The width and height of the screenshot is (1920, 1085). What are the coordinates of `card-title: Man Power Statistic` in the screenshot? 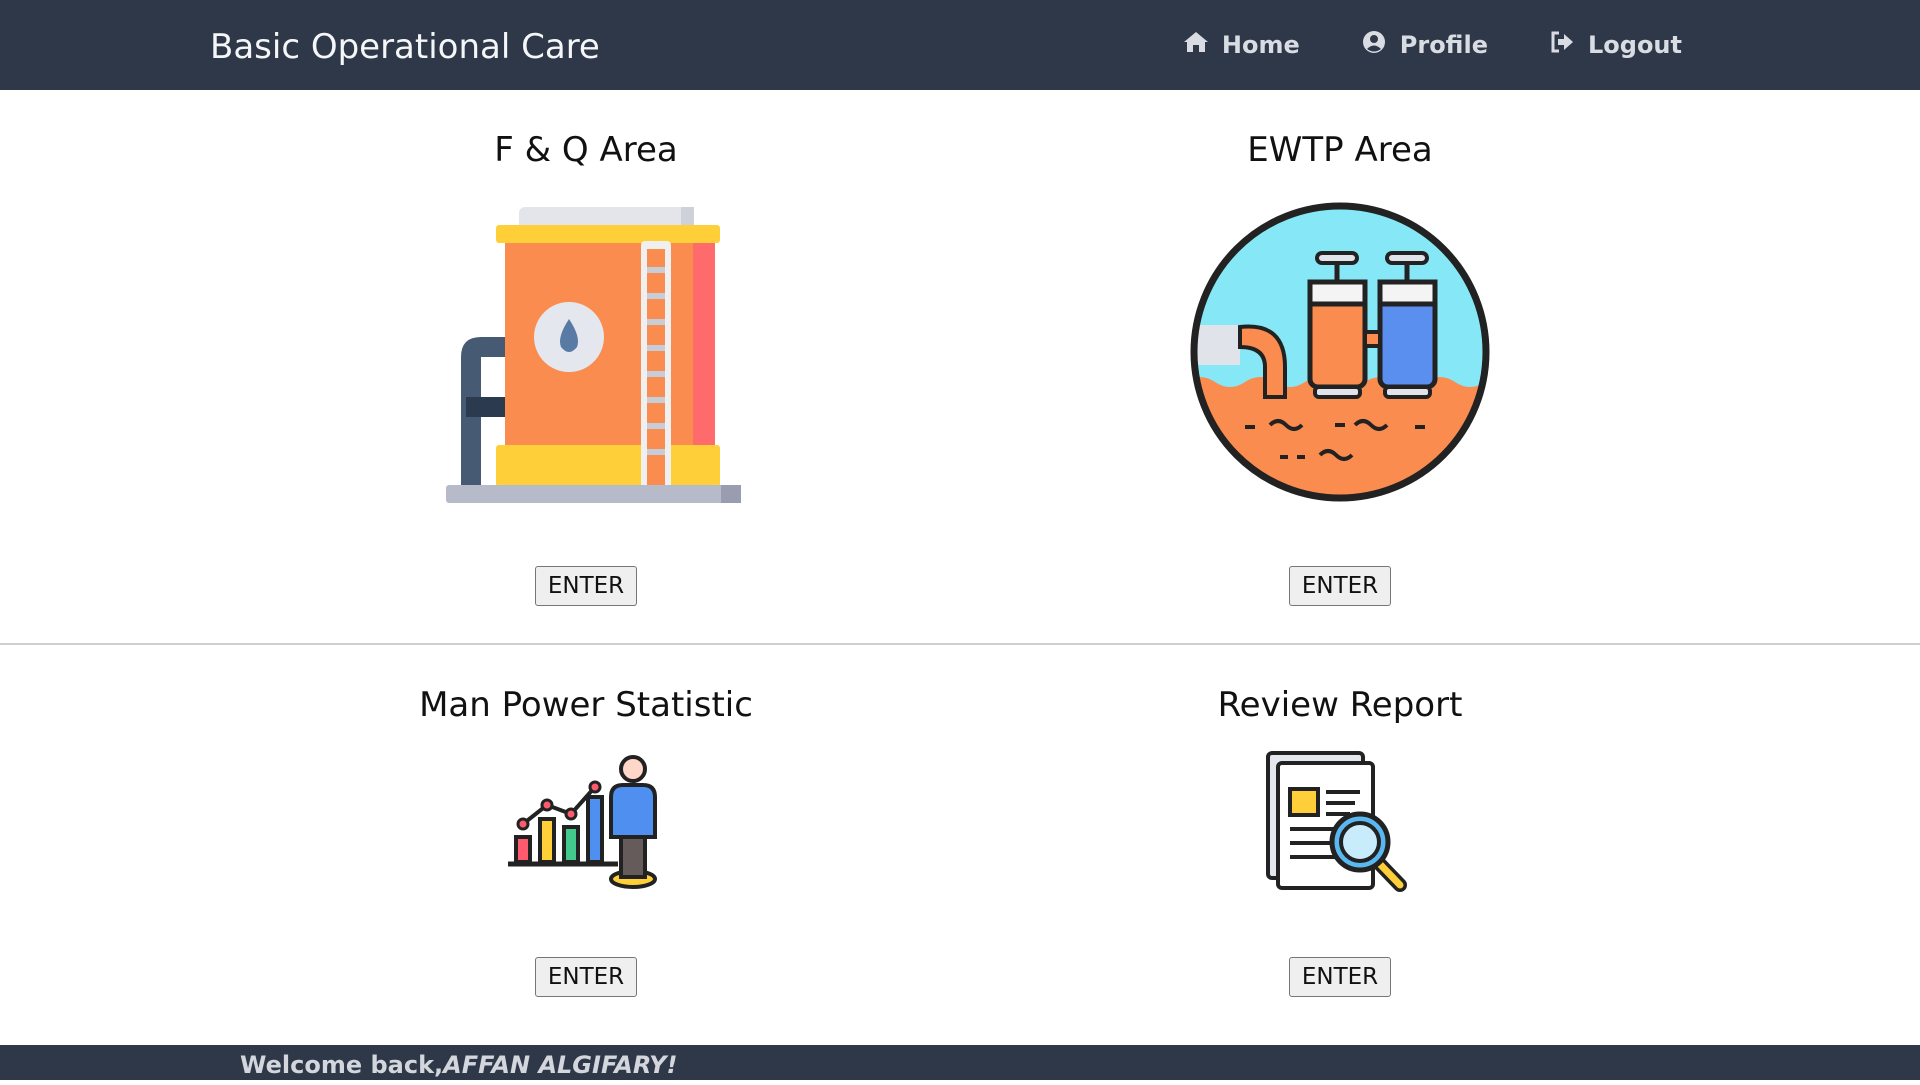 It's located at (586, 705).